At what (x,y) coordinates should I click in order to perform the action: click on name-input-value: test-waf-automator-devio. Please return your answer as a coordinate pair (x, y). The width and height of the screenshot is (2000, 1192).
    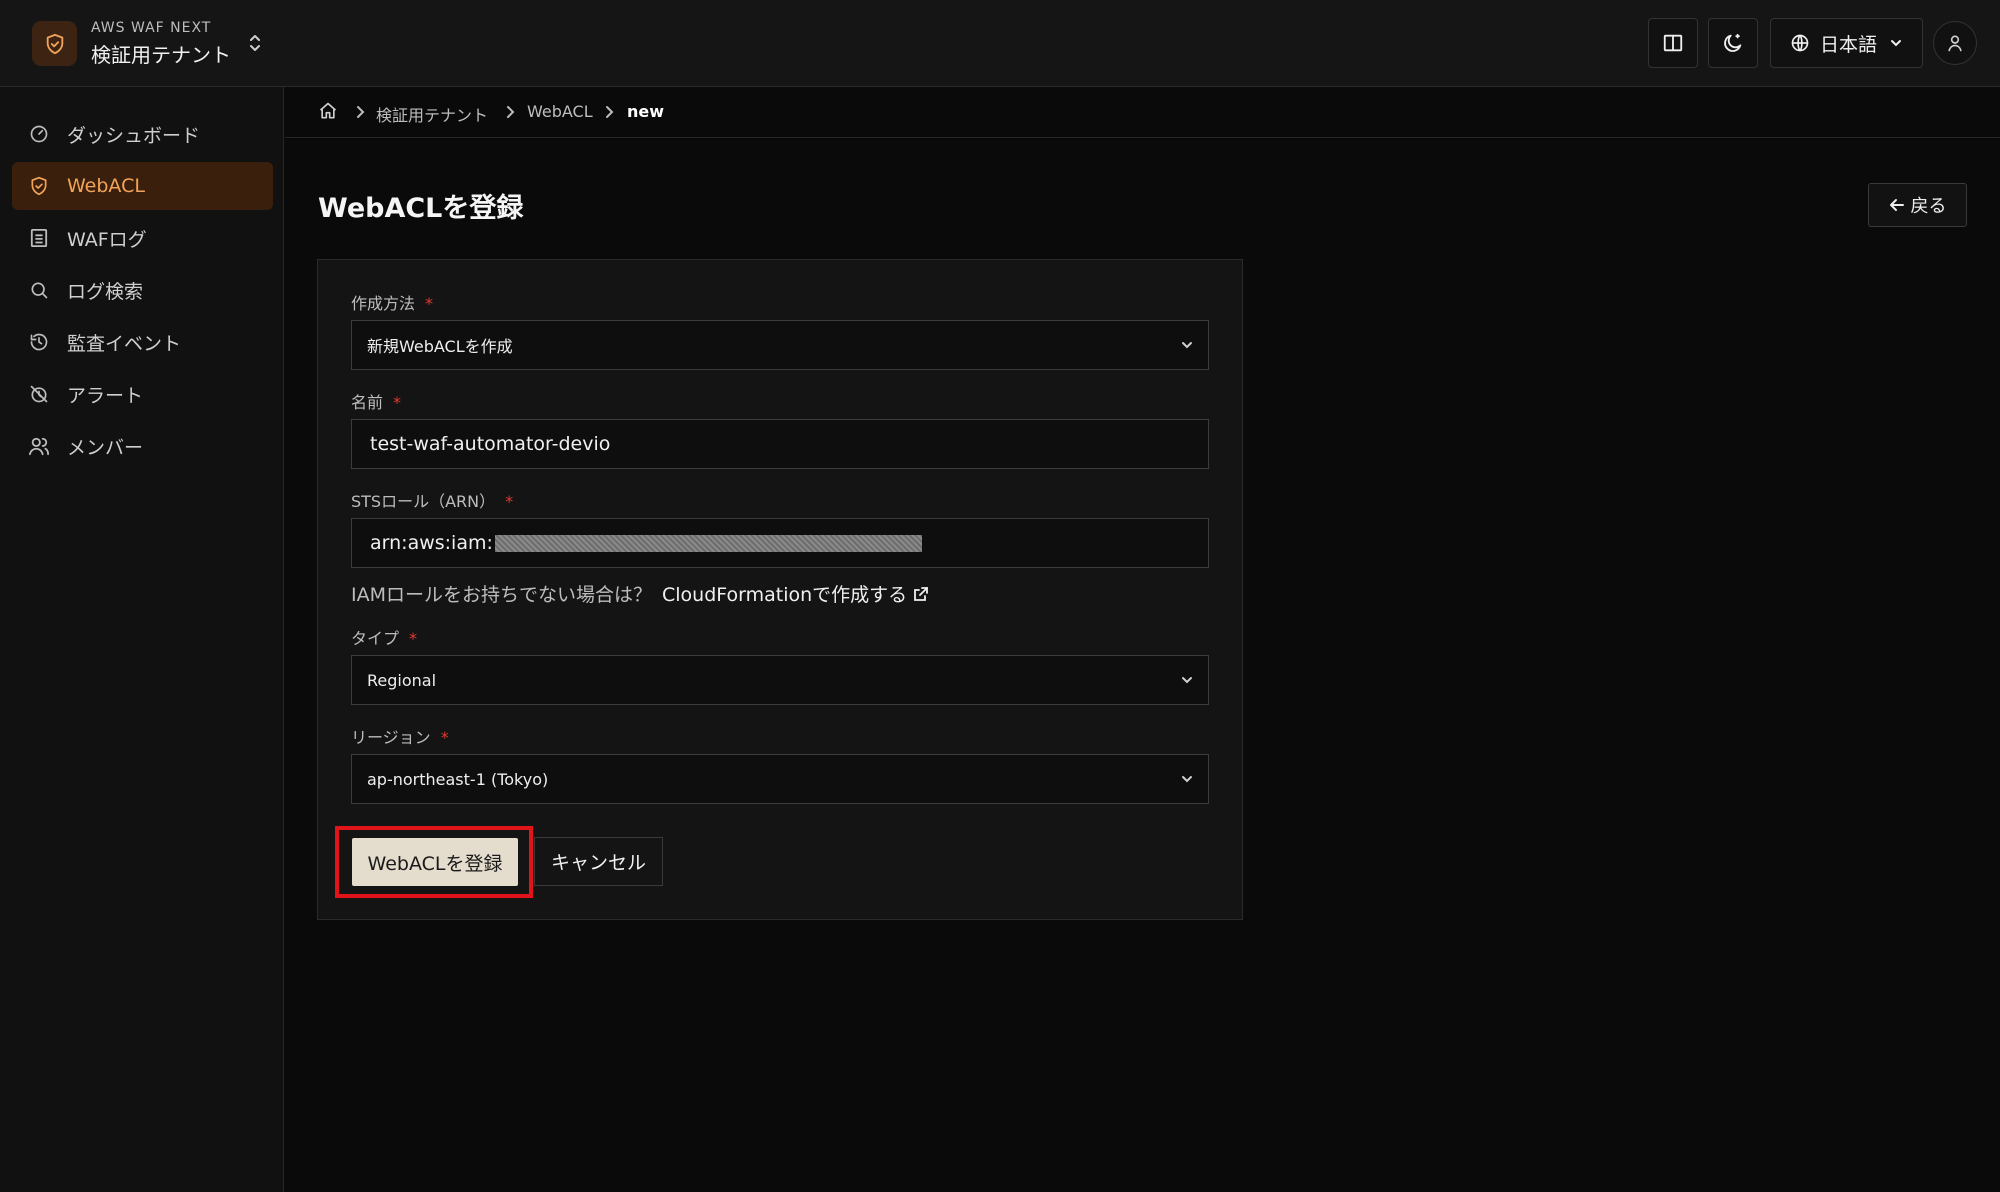
    Looking at the image, I should click on (490, 444).